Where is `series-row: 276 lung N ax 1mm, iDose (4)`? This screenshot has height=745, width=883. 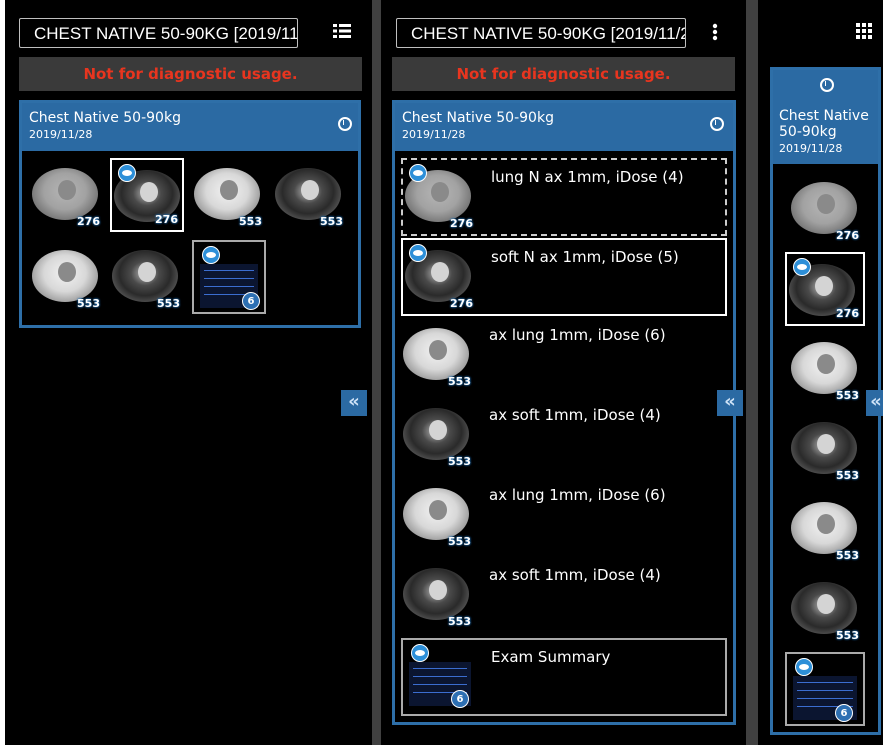
series-row: 276 lung N ax 1mm, iDose (4) is located at coordinates (564, 197).